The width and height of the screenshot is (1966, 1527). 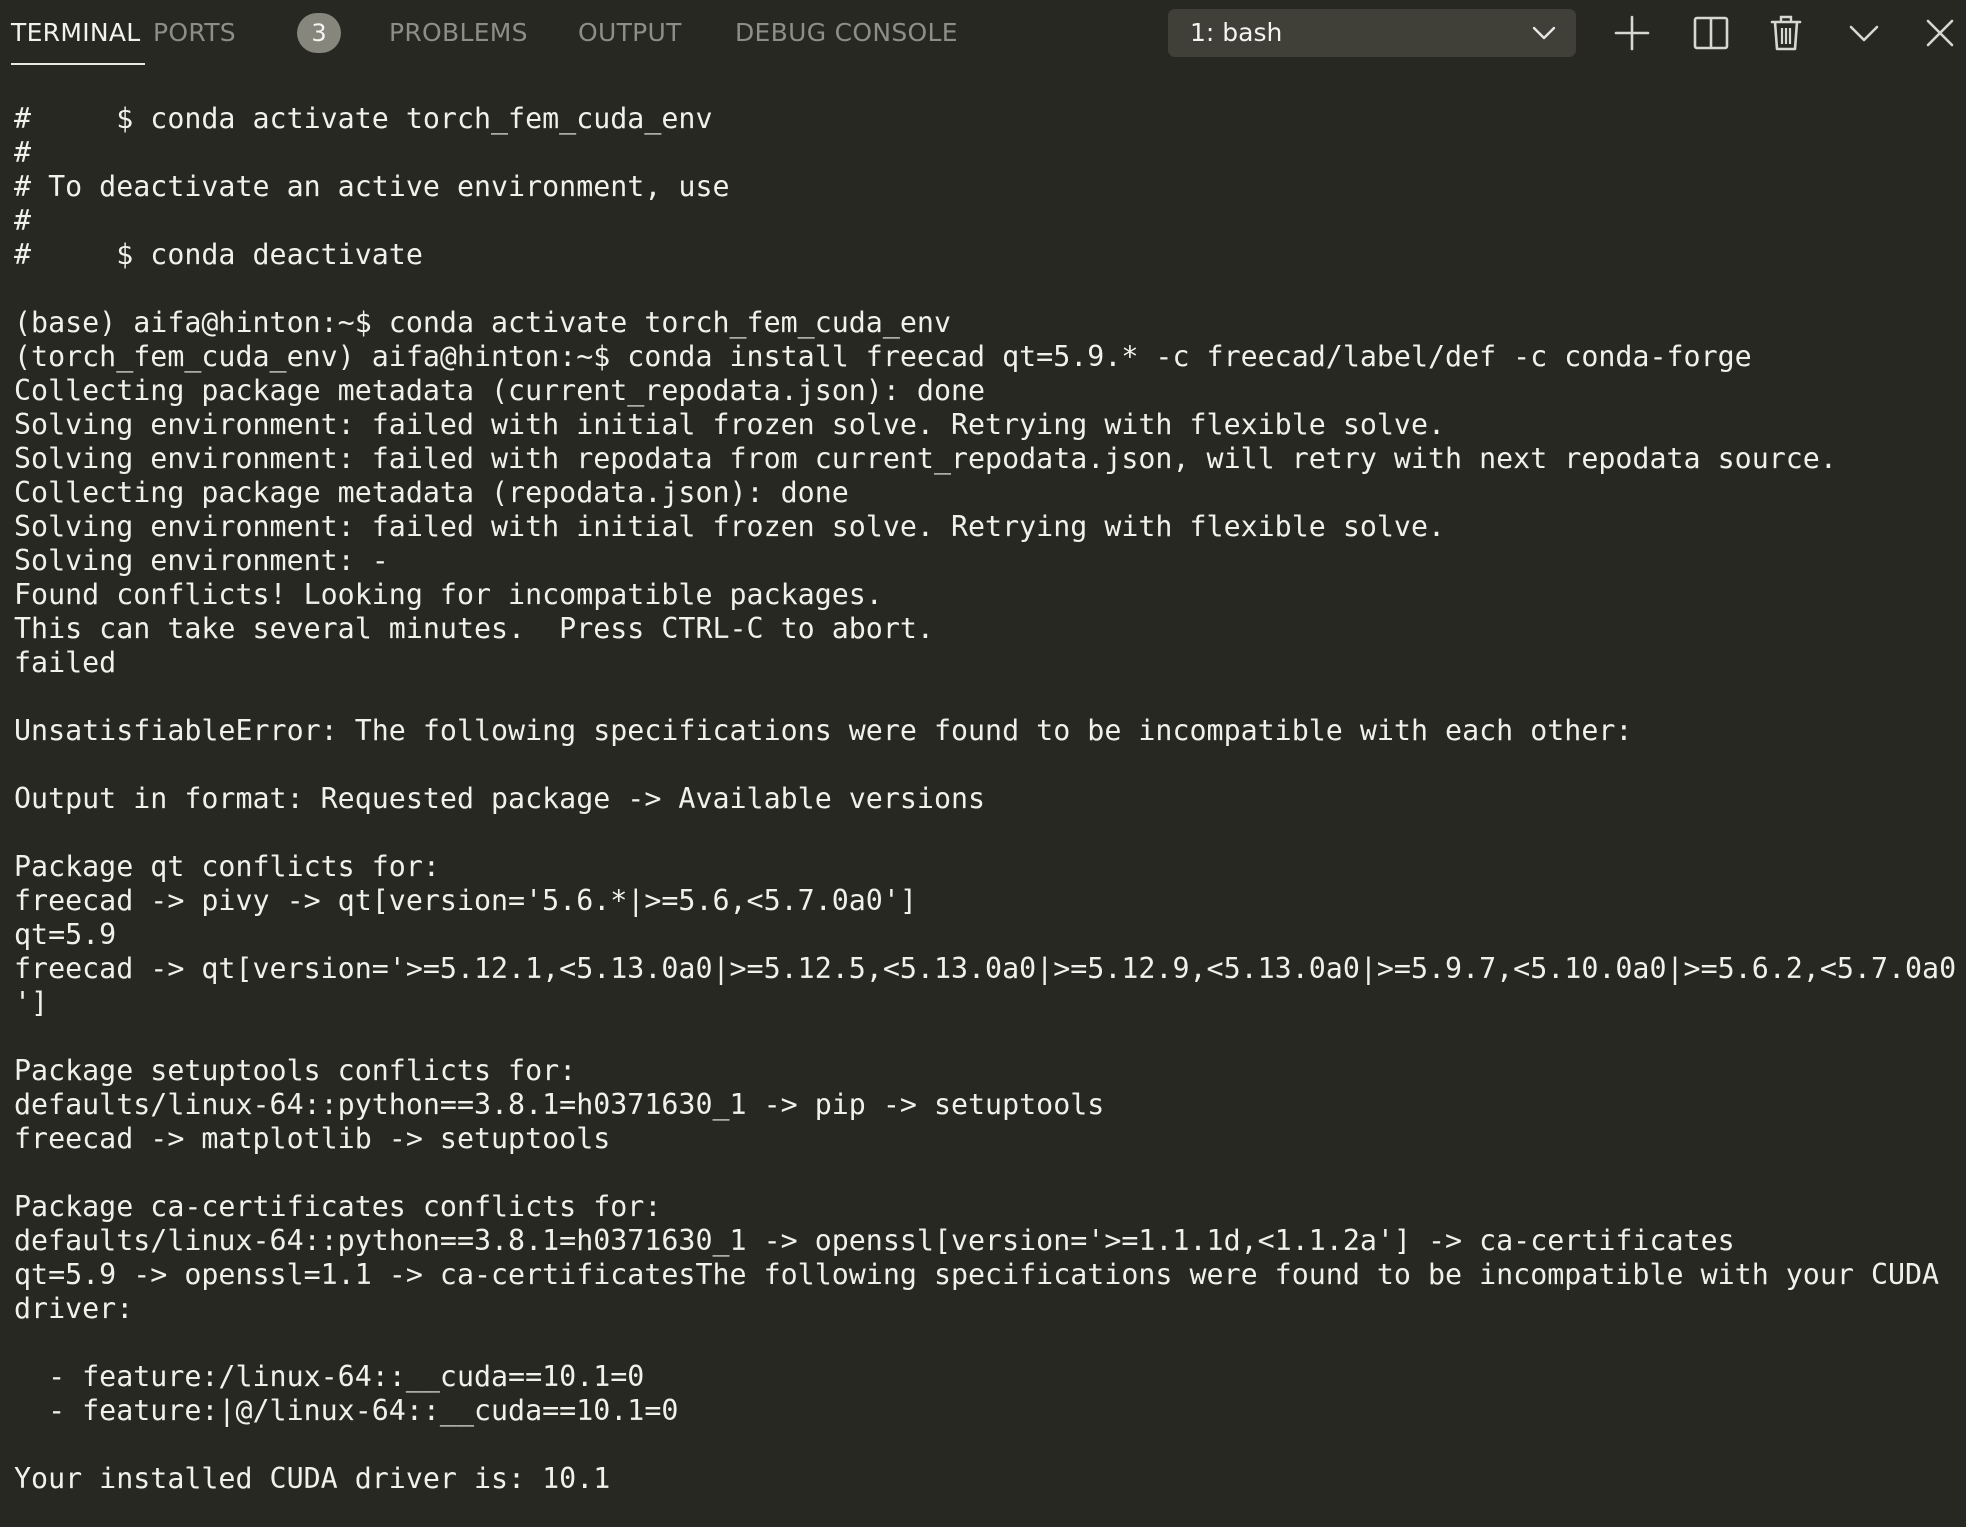 I want to click on terminal-line: Package ca-certificates conflicts for:, so click(x=338, y=1206).